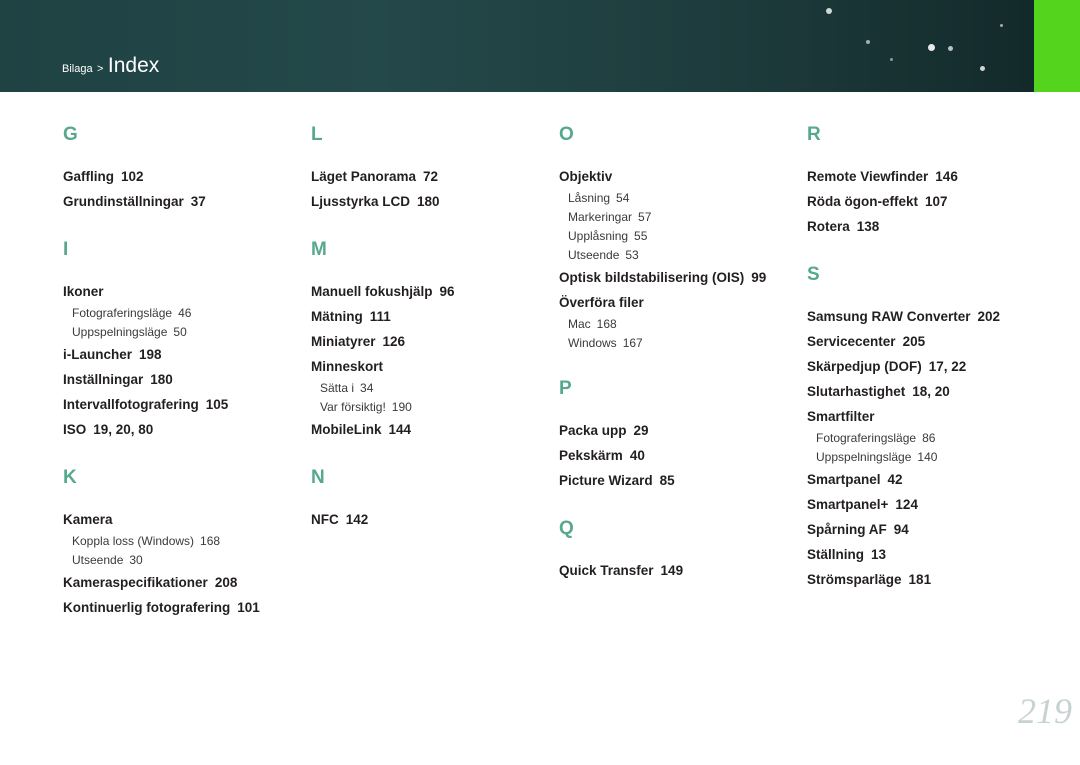 The image size is (1080, 765). I want to click on index-entry: Miniatyrer 126, so click(431, 341).